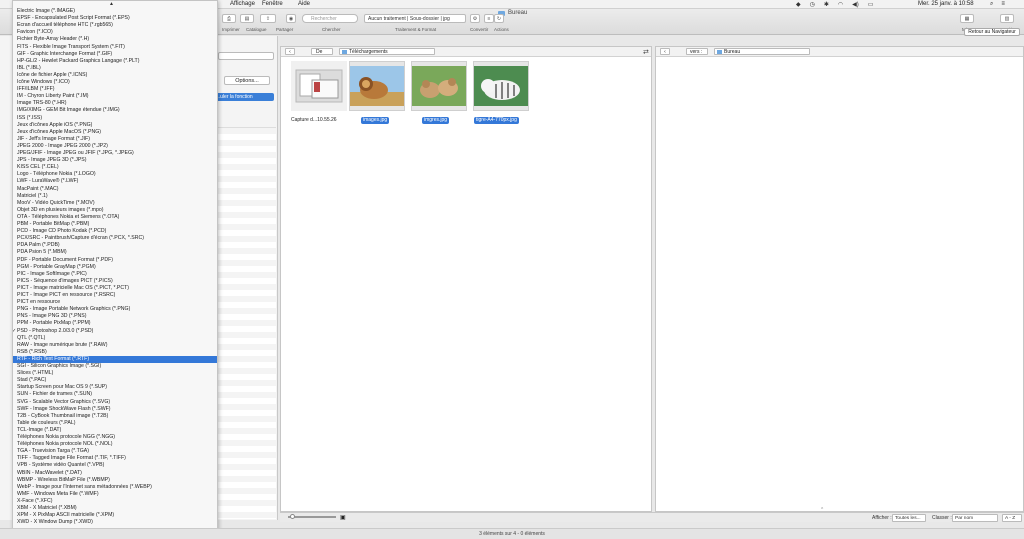  What do you see at coordinates (322, 51) in the screenshot?
I see `from-select: De` at bounding box center [322, 51].